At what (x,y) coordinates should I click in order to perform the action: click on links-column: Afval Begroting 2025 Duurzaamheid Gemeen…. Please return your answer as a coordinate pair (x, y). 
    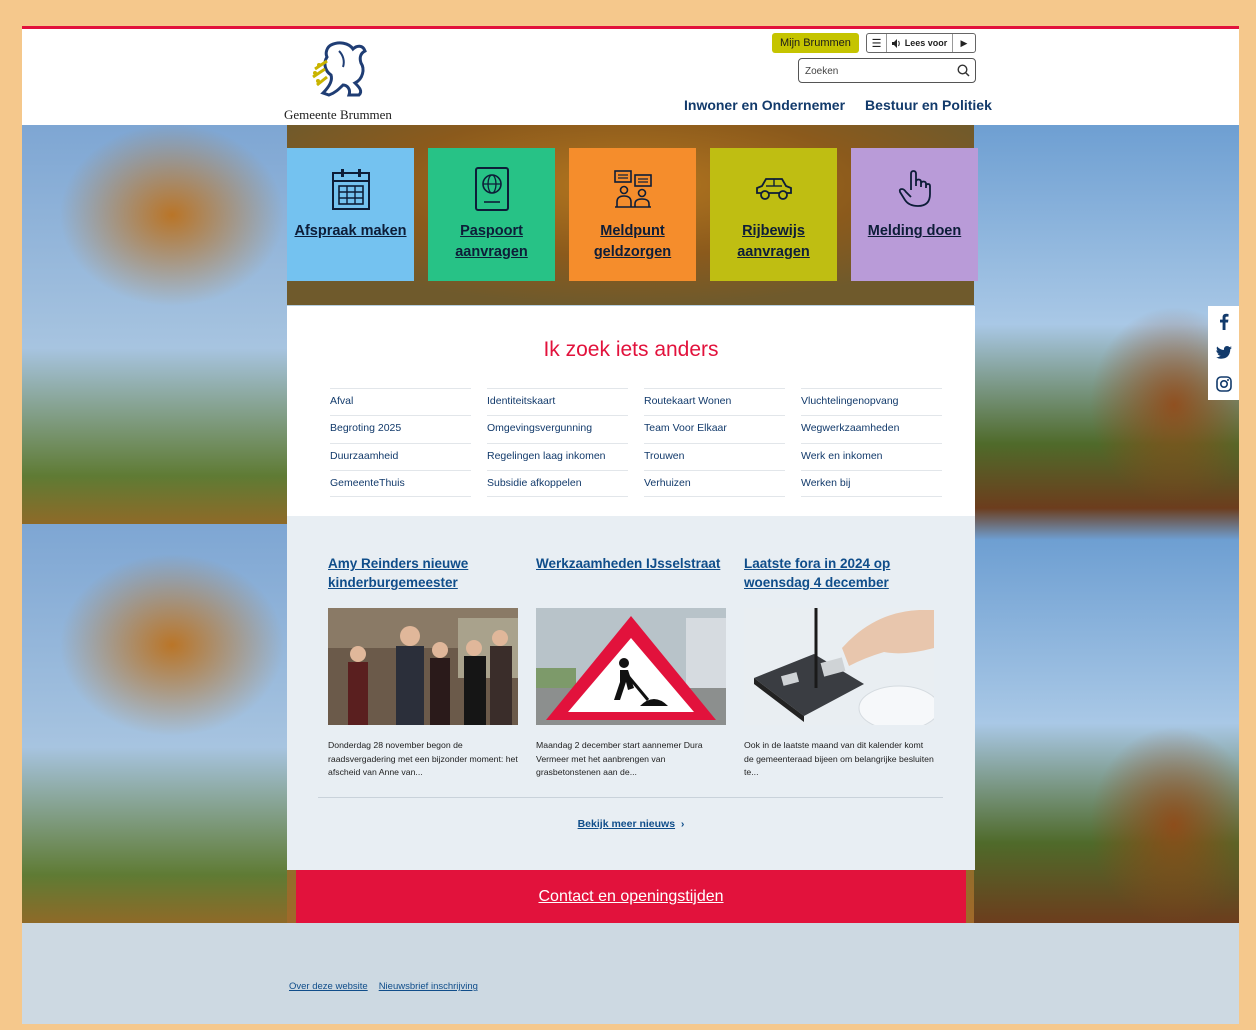
    Looking at the image, I should click on (400, 443).